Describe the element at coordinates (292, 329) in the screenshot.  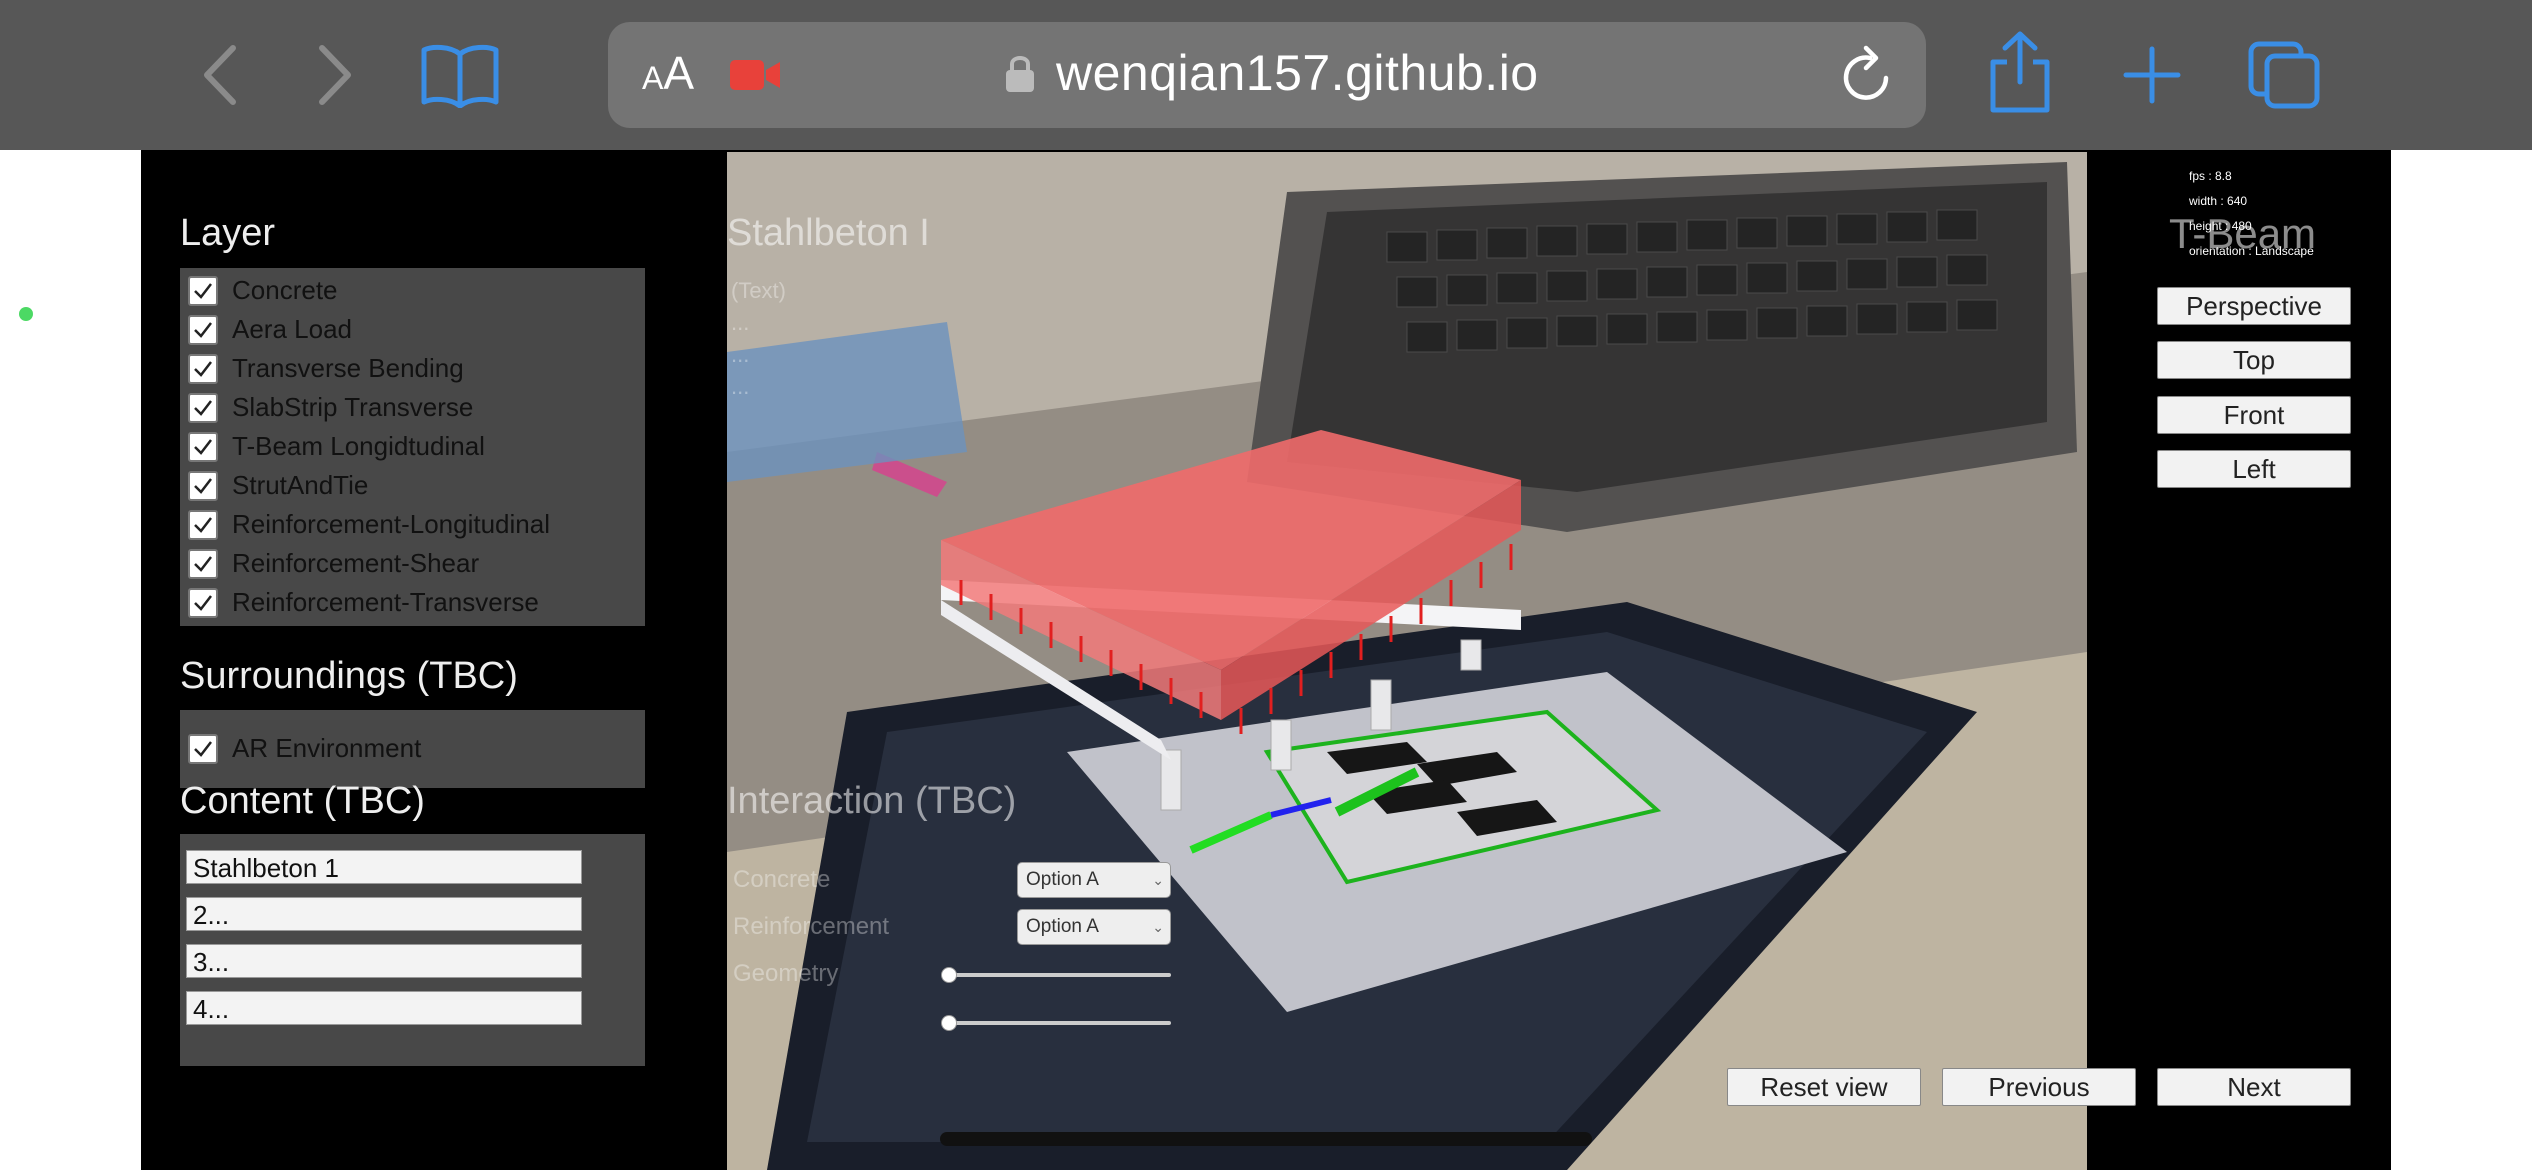
I see `checkbox-label: Aera Load` at that location.